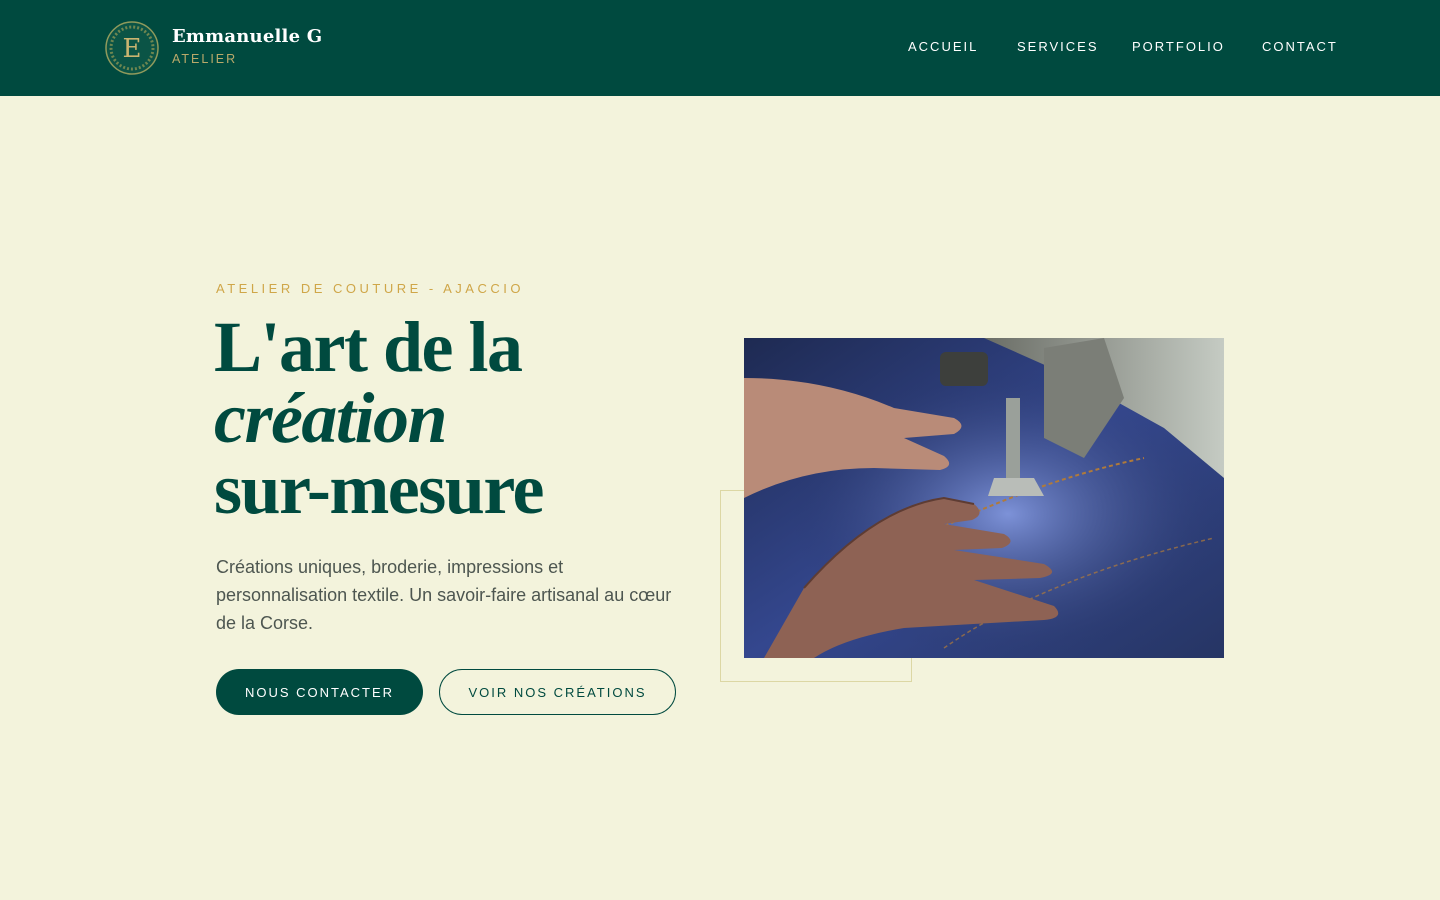 This screenshot has height=900, width=1440. I want to click on headline-line-2: création, so click(330, 418).